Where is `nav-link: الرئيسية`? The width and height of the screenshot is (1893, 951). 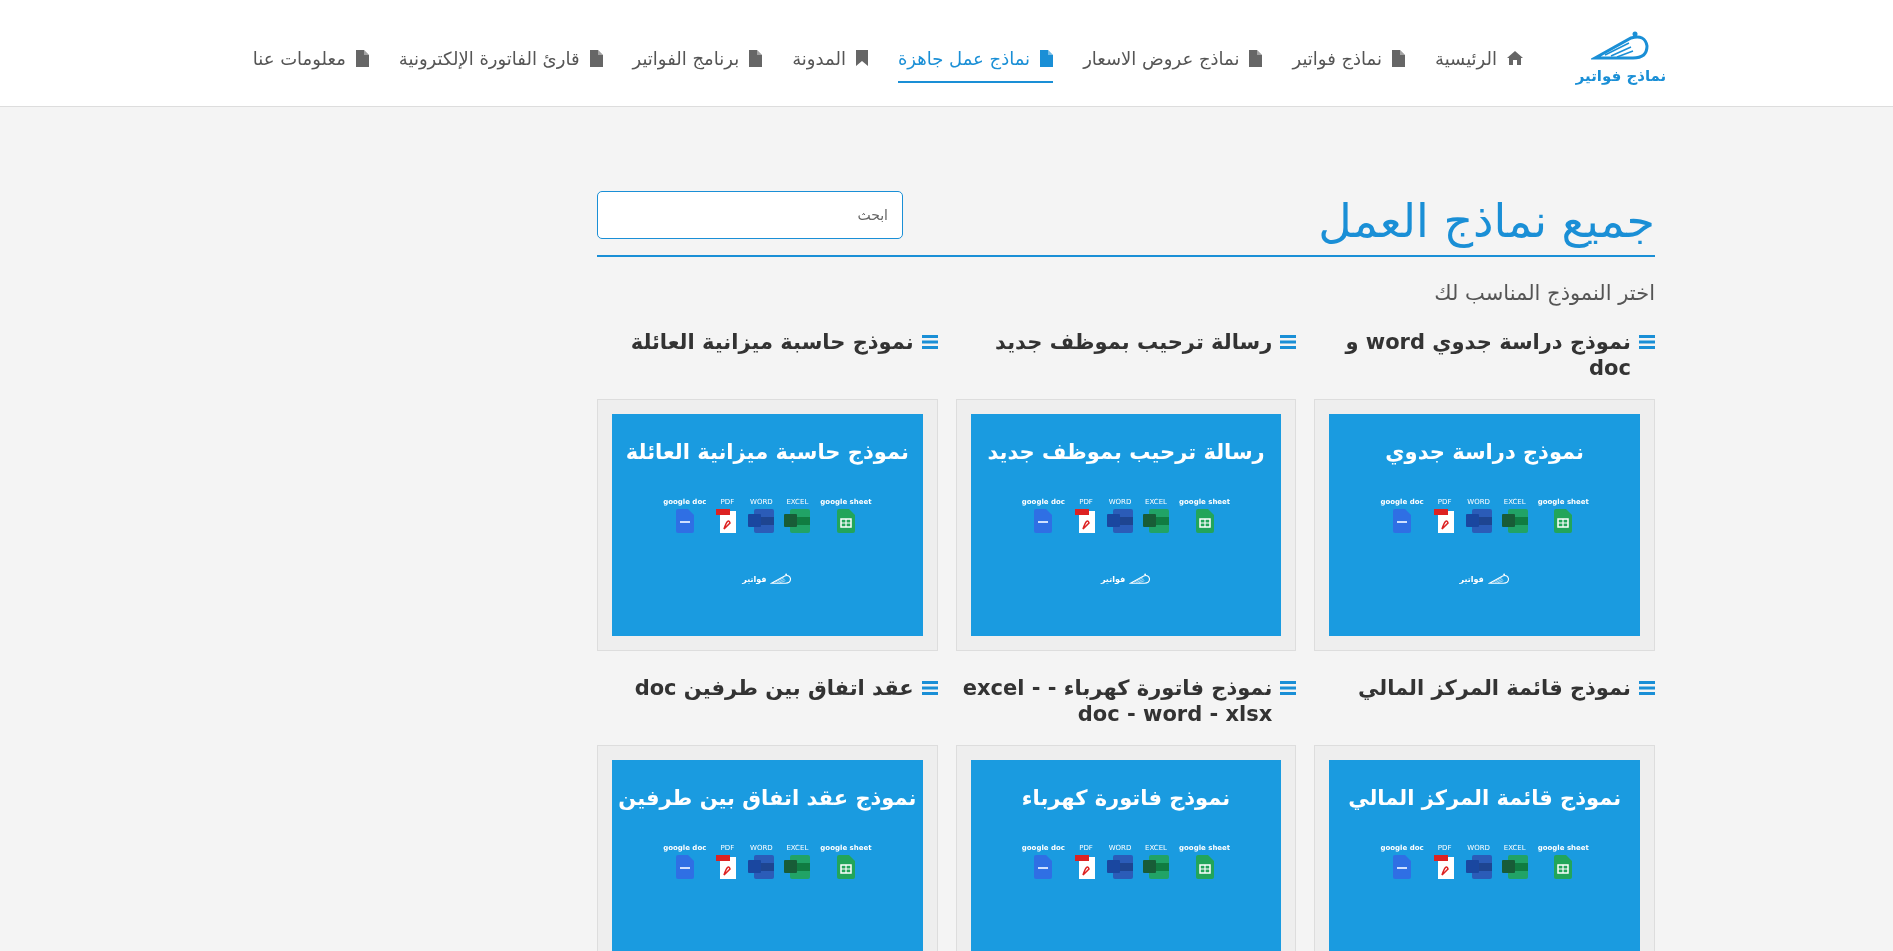
nav-link: الرئيسية is located at coordinates (1479, 60).